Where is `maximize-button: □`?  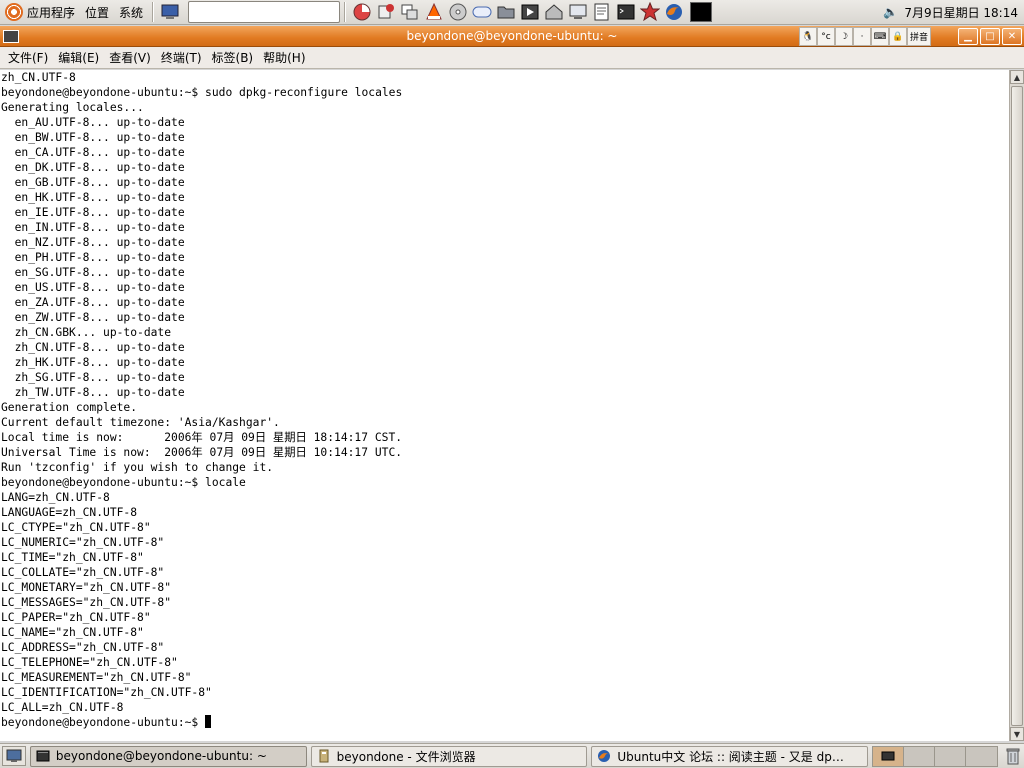
maximize-button: □ is located at coordinates (990, 36).